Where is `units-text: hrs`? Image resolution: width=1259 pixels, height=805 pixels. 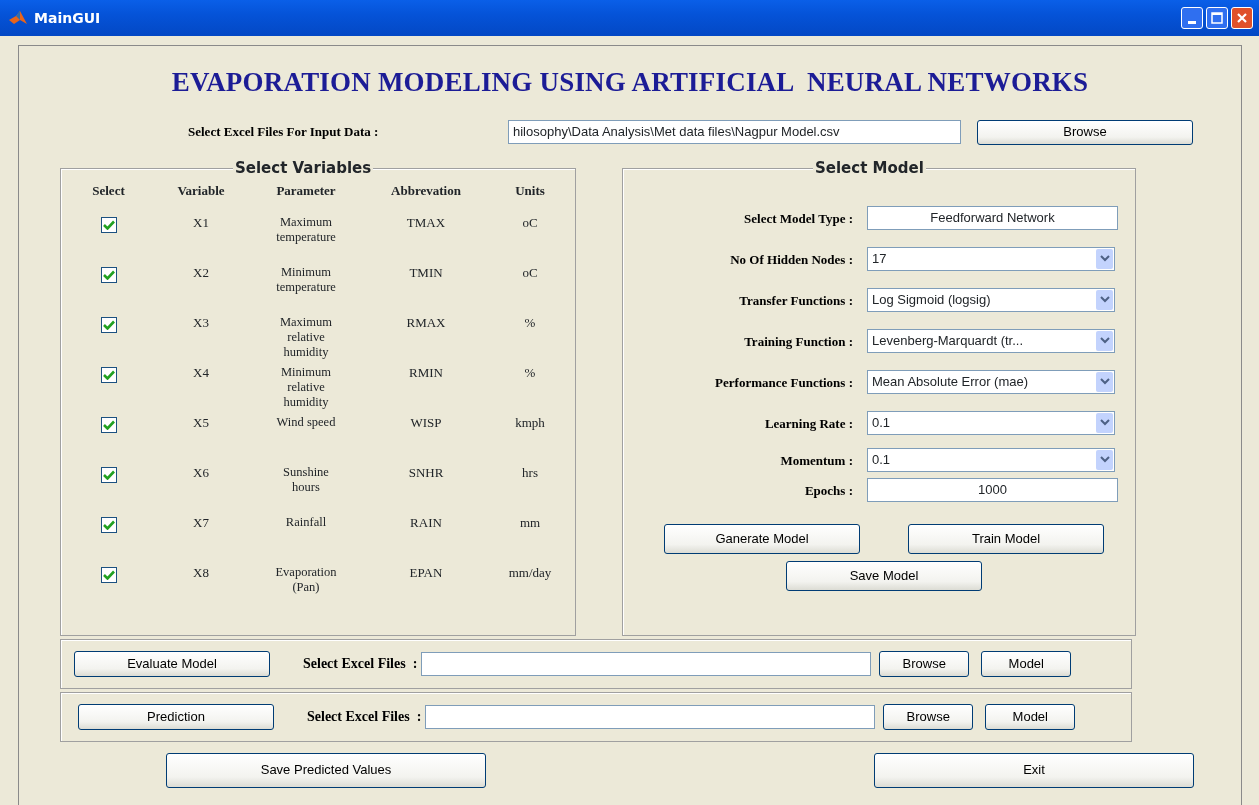 units-text: hrs is located at coordinates (530, 472).